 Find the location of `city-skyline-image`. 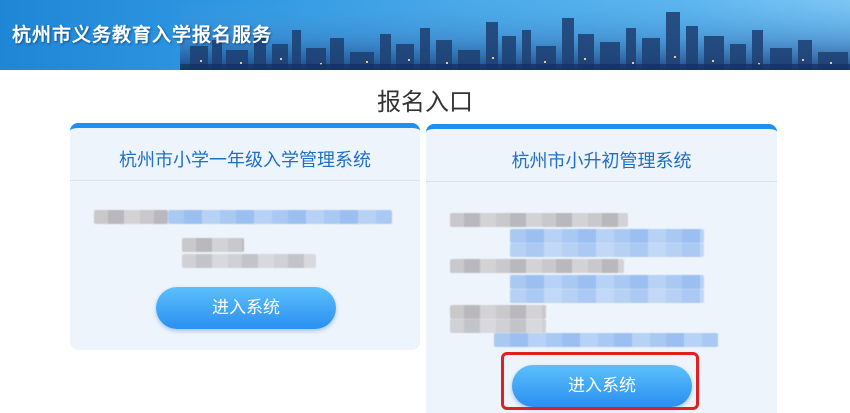

city-skyline-image is located at coordinates (515, 35).